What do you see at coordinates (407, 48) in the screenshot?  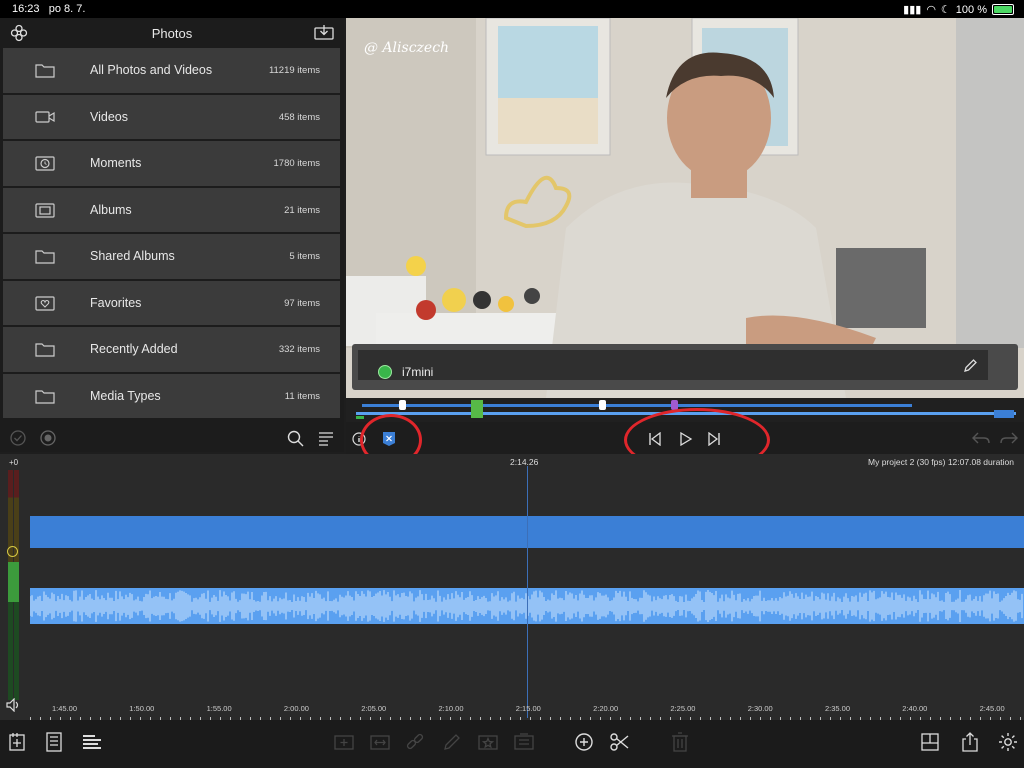 I see `watermark-logo: @ Alisczech` at bounding box center [407, 48].